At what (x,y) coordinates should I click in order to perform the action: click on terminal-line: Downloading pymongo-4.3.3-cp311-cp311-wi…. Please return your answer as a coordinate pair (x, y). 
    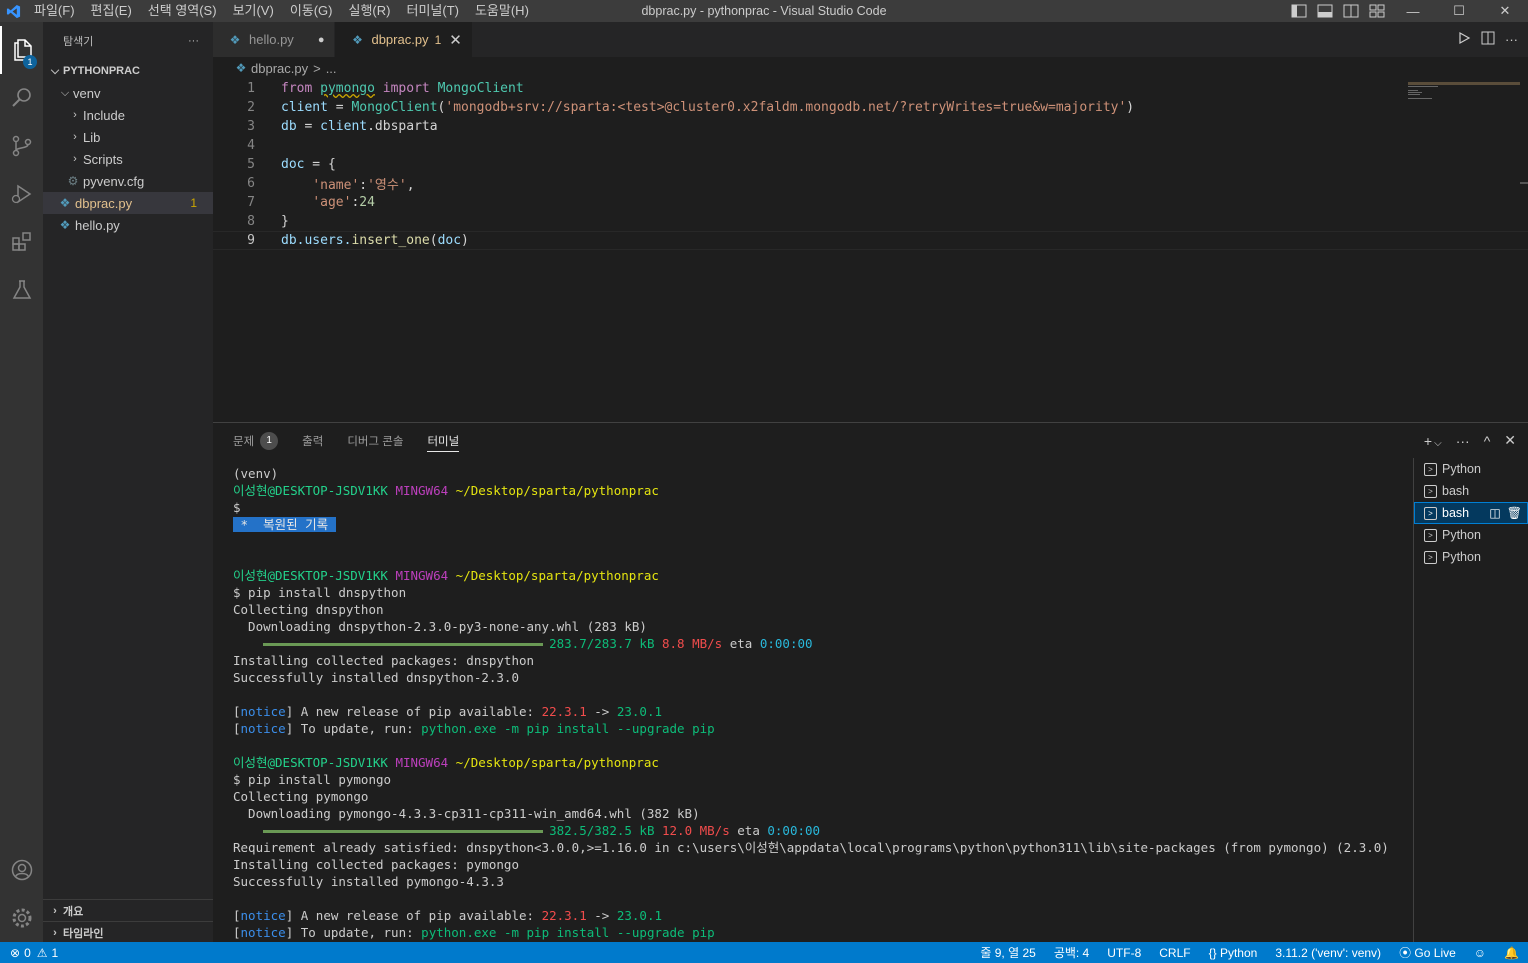
    Looking at the image, I should click on (466, 813).